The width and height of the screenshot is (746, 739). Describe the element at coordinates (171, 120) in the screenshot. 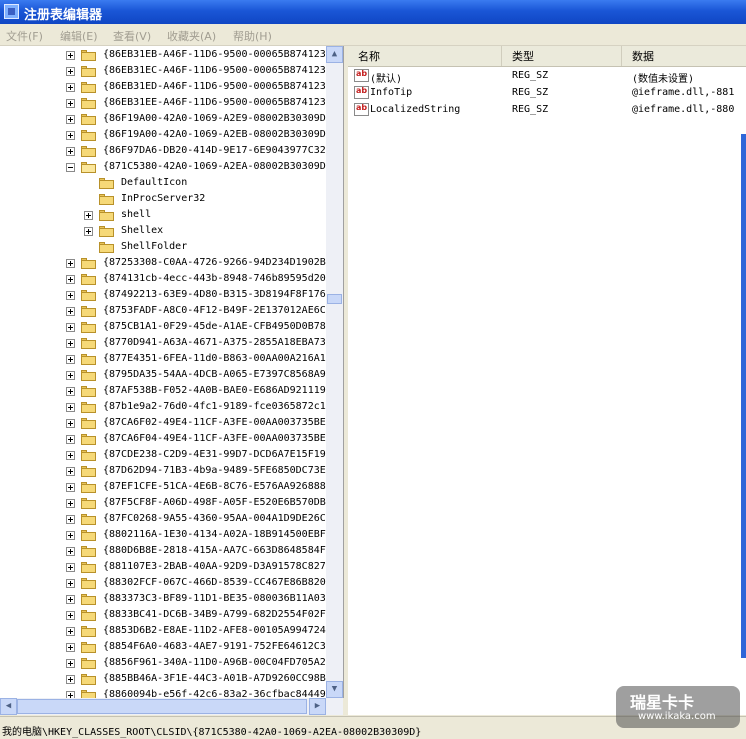

I see `tree-row: {86F19A00-42A0-1069-A2E9-08002B30309D` at that location.